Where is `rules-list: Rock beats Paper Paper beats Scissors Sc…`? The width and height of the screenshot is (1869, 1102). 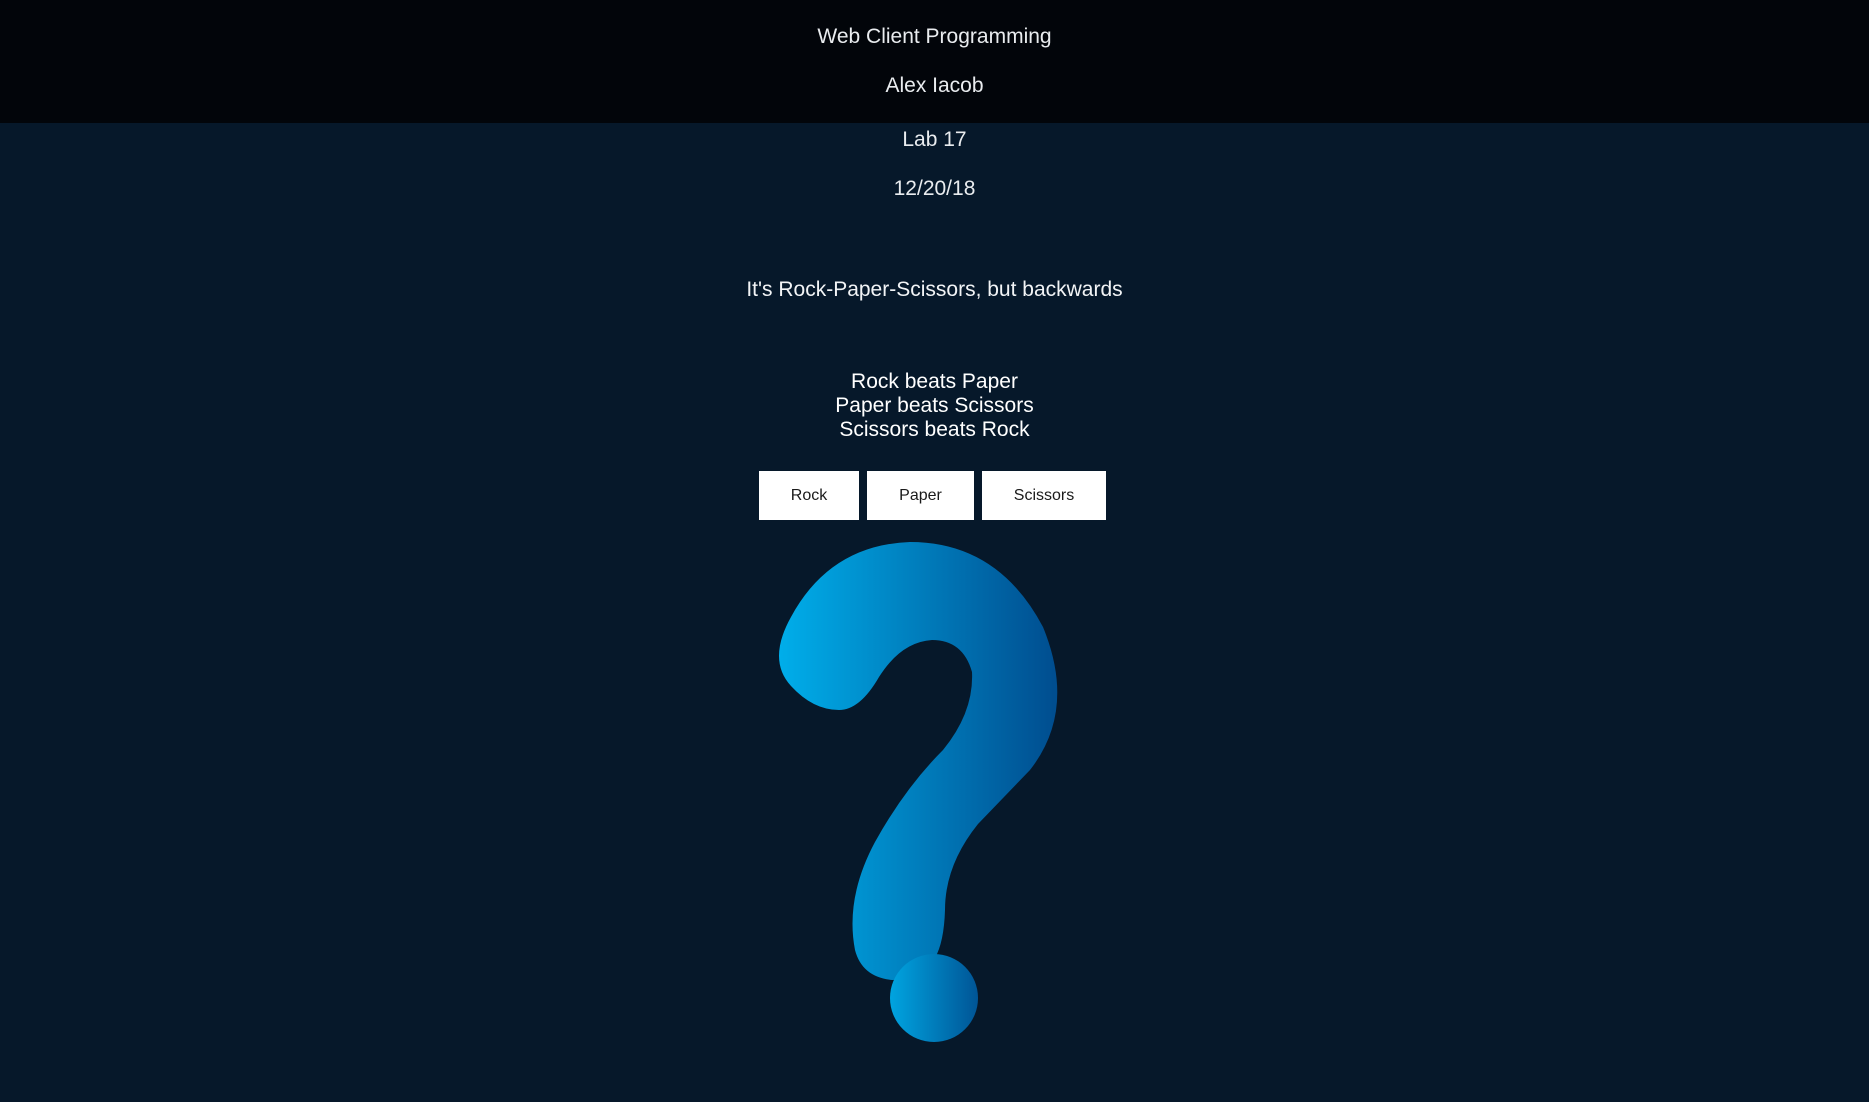 rules-list: Rock beats Paper Paper beats Scissors Sc… is located at coordinates (934, 406).